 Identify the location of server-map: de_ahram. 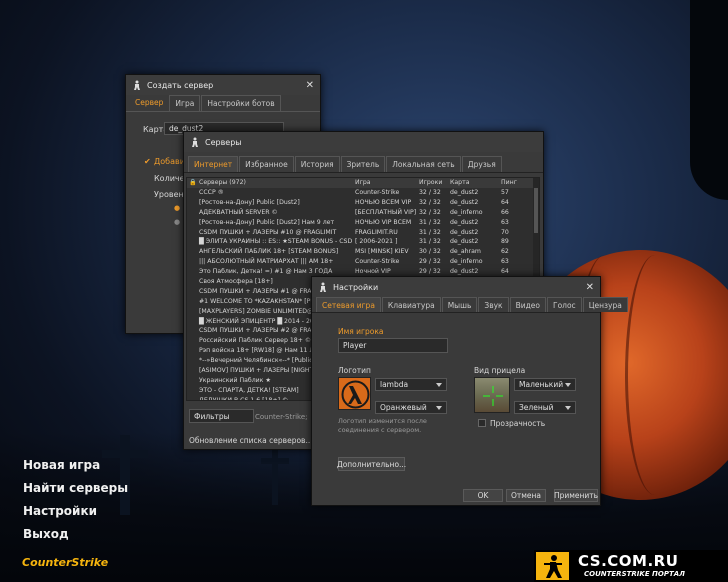
(465, 252).